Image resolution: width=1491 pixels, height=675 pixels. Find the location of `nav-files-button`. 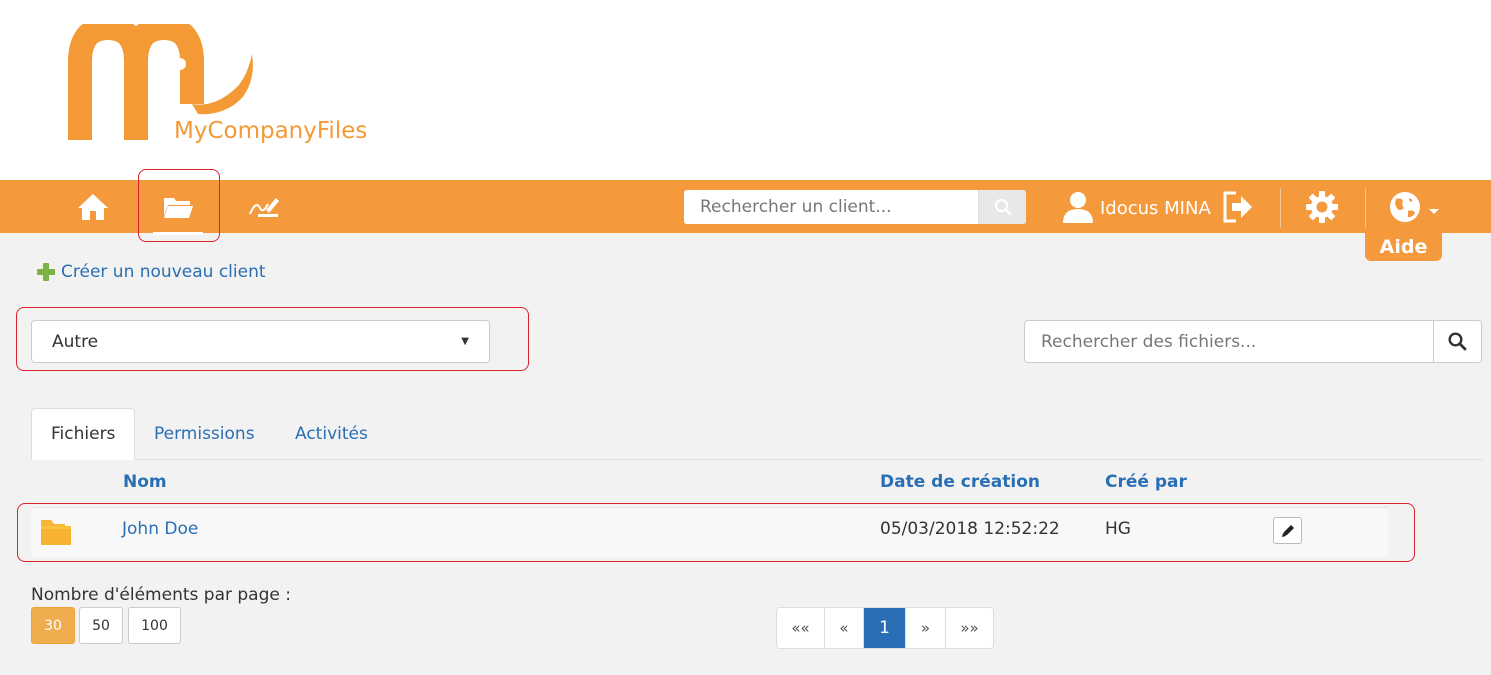

nav-files-button is located at coordinates (178, 206).